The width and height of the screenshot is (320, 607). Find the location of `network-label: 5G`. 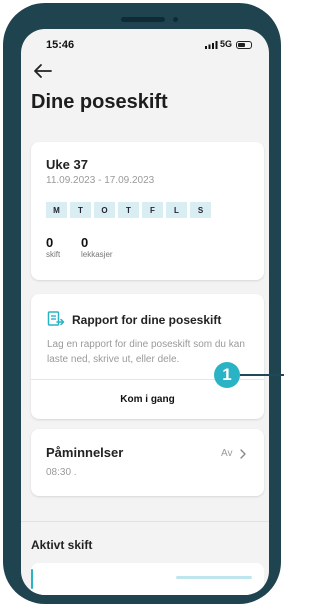

network-label: 5G is located at coordinates (226, 44).